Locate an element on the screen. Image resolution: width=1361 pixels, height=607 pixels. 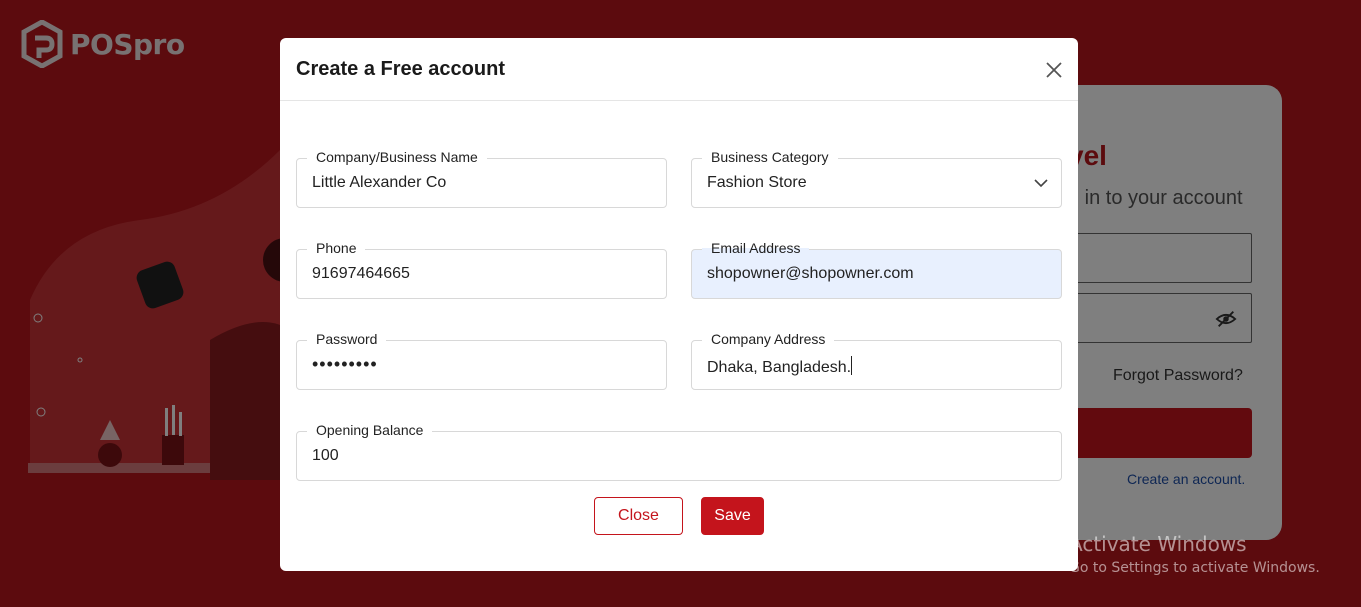
company-name-label: Company/Business Name is located at coordinates (397, 157).